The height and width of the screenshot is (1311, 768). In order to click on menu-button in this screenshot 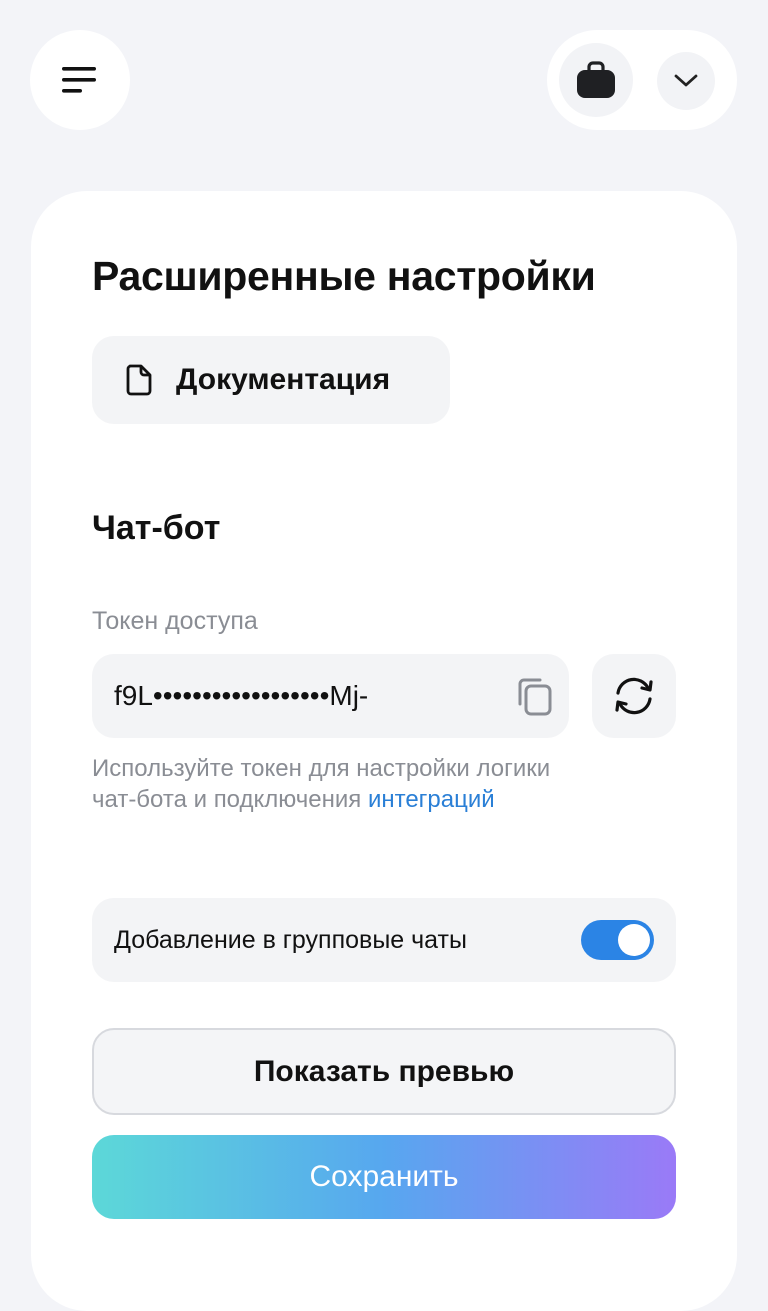, I will do `click(80, 80)`.